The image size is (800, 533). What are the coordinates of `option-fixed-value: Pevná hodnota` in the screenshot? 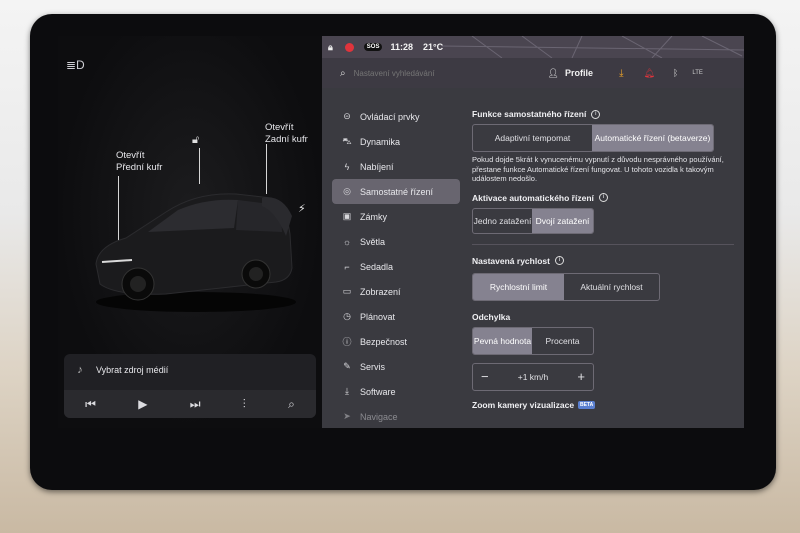 It's located at (503, 340).